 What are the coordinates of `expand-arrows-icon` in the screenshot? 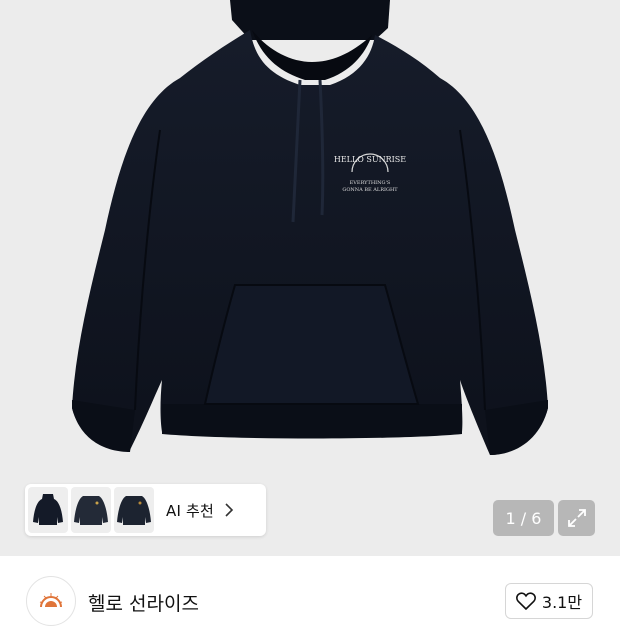 It's located at (576, 518).